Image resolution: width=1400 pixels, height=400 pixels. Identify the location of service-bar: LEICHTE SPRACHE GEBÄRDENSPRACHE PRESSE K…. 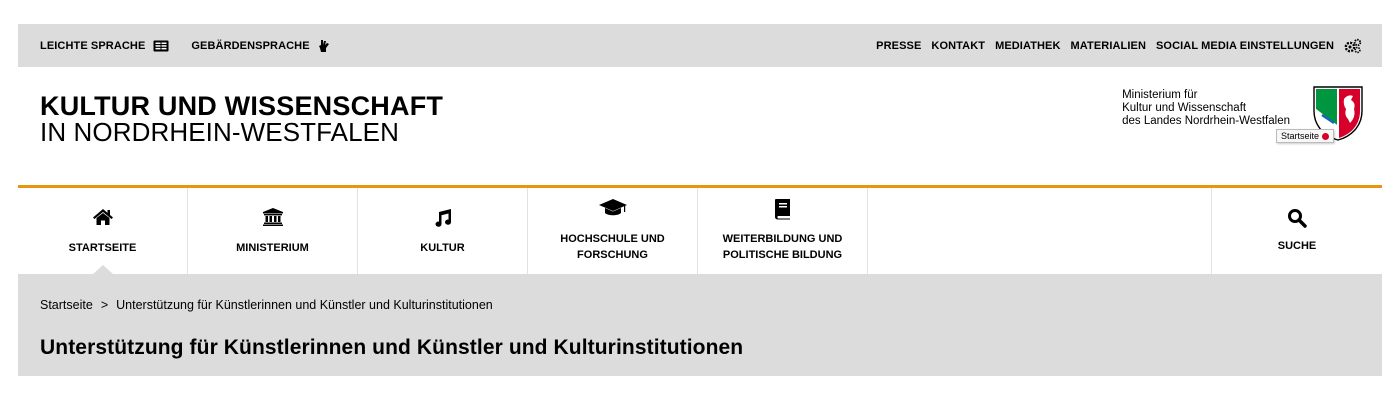
(700, 45).